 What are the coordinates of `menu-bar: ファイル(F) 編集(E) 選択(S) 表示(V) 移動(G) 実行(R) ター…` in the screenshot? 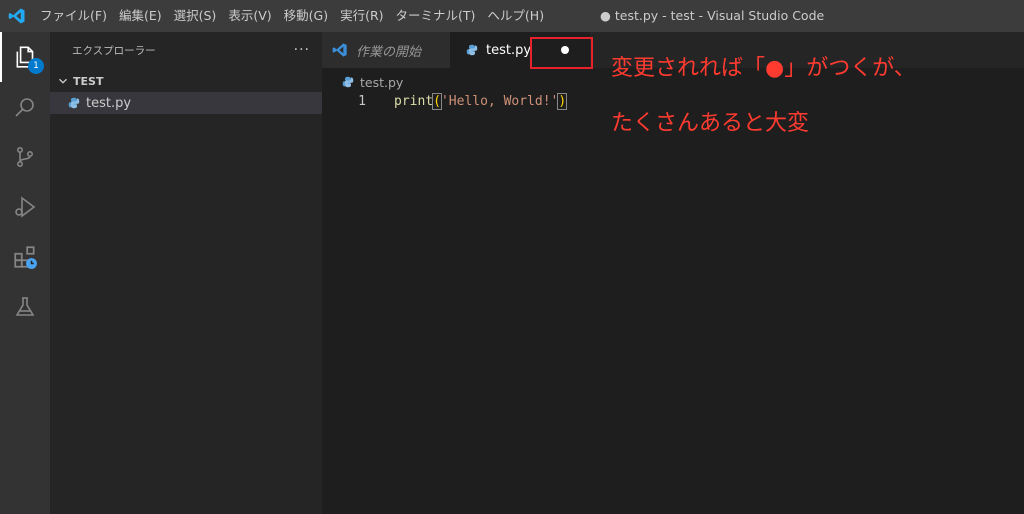 It's located at (292, 16).